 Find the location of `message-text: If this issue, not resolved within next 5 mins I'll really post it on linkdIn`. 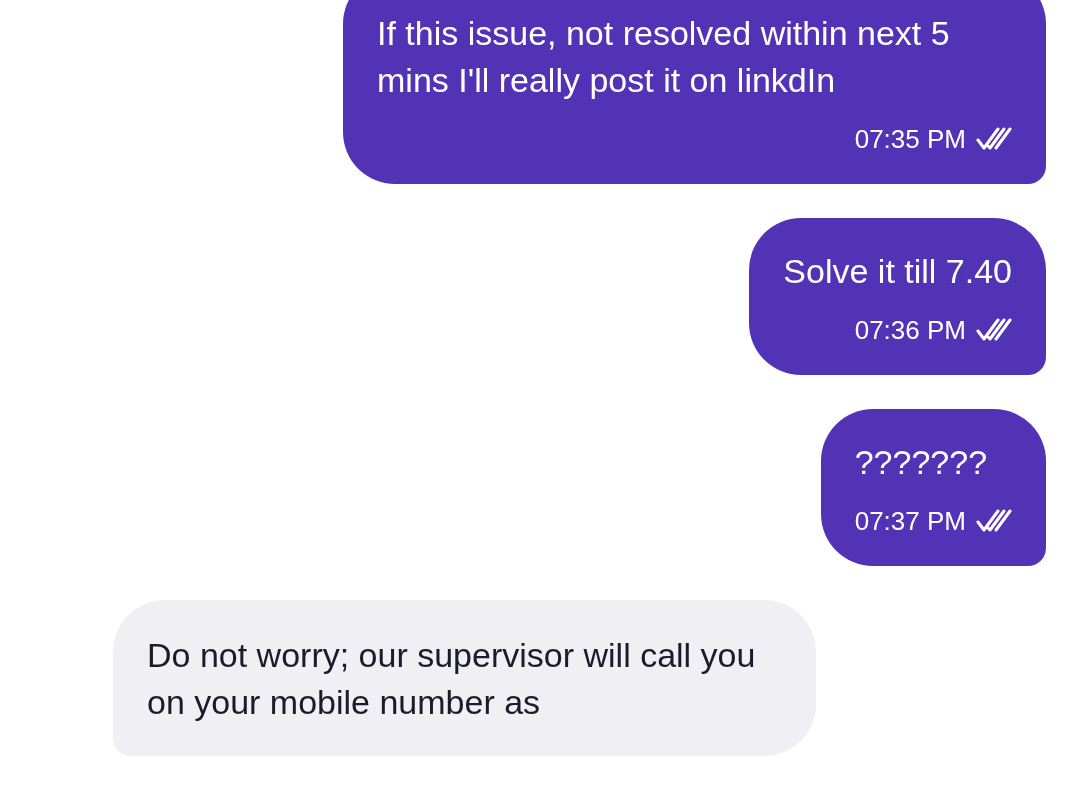

message-text: If this issue, not resolved within next 5 mins I'll really post it on linkdIn is located at coordinates (664, 57).